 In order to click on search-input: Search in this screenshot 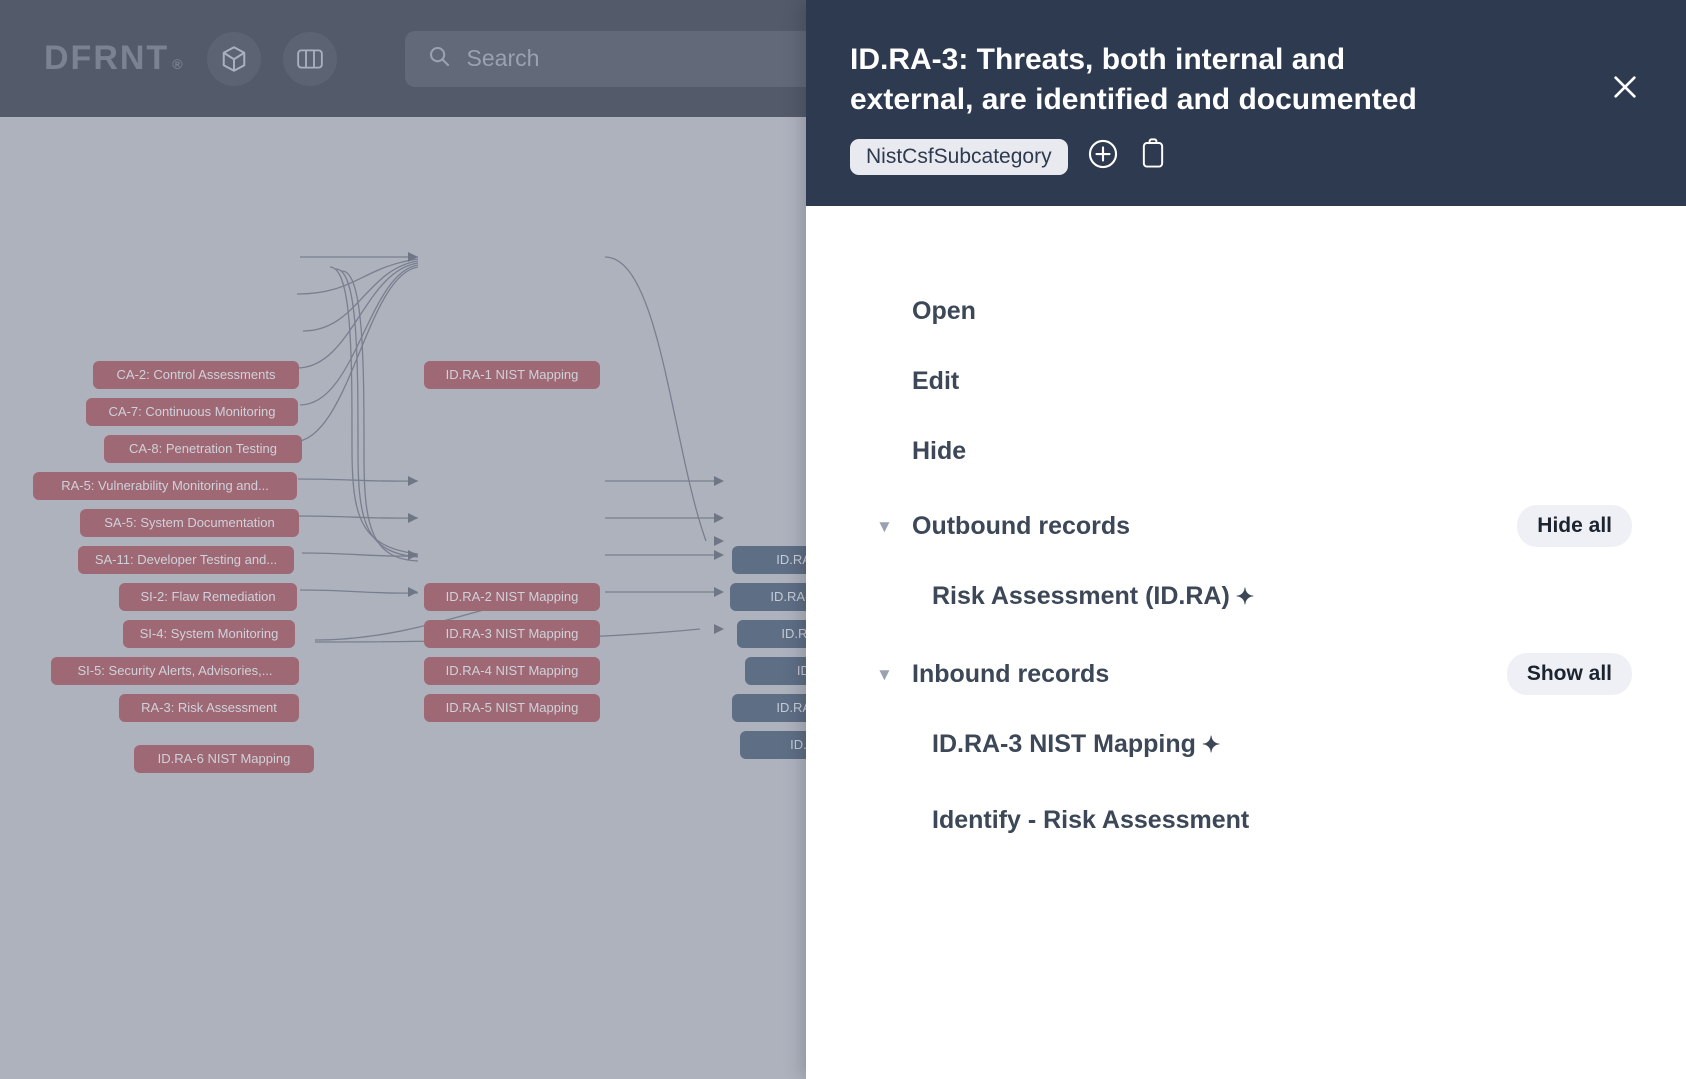, I will do `click(503, 58)`.